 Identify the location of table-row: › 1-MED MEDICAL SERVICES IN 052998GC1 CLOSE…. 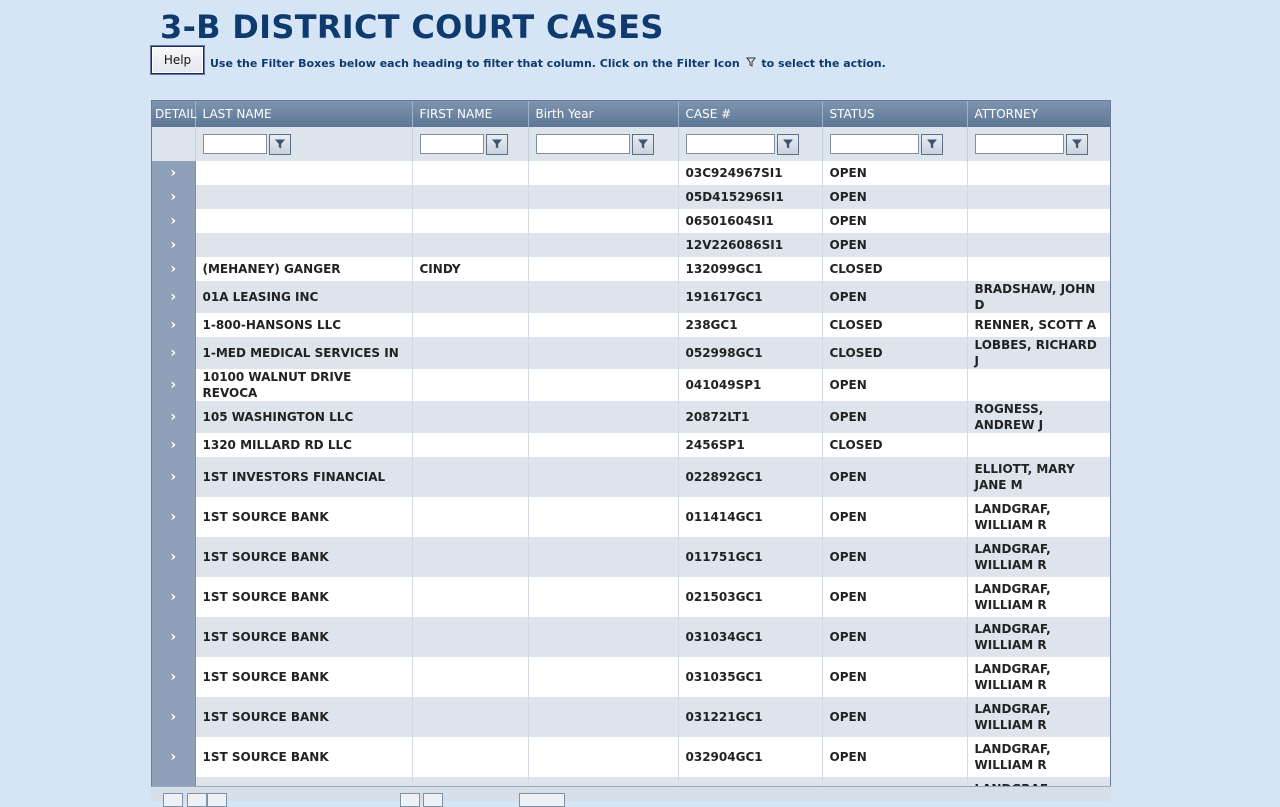
(631, 353).